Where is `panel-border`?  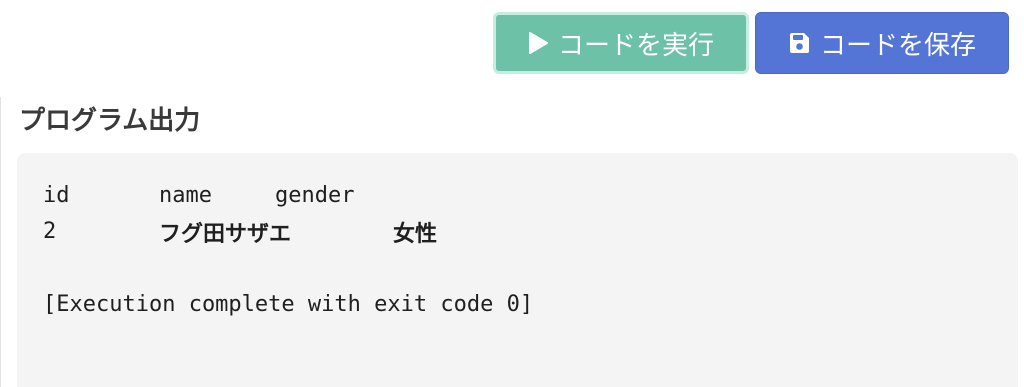
panel-border is located at coordinates (3, 242).